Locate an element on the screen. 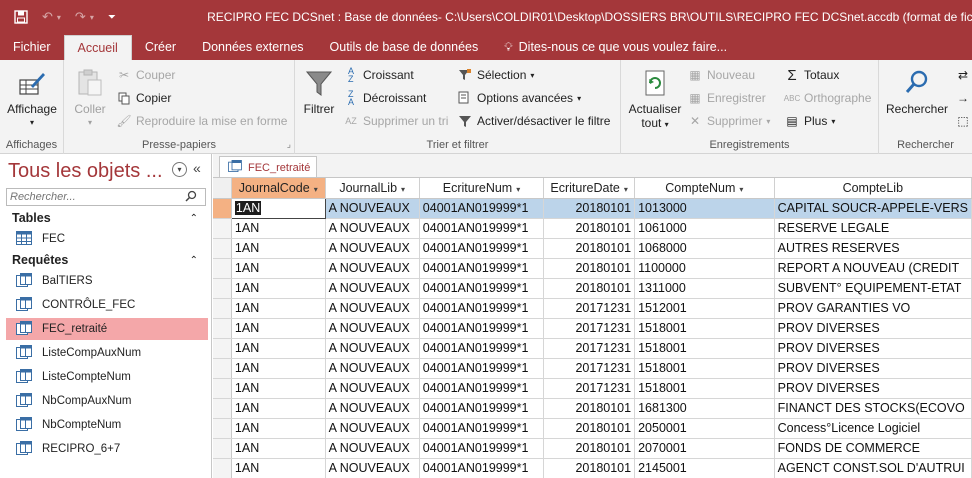 Image resolution: width=972 pixels, height=478 pixels. nav-menu-dropdown-icon: ▾ is located at coordinates (179, 169).